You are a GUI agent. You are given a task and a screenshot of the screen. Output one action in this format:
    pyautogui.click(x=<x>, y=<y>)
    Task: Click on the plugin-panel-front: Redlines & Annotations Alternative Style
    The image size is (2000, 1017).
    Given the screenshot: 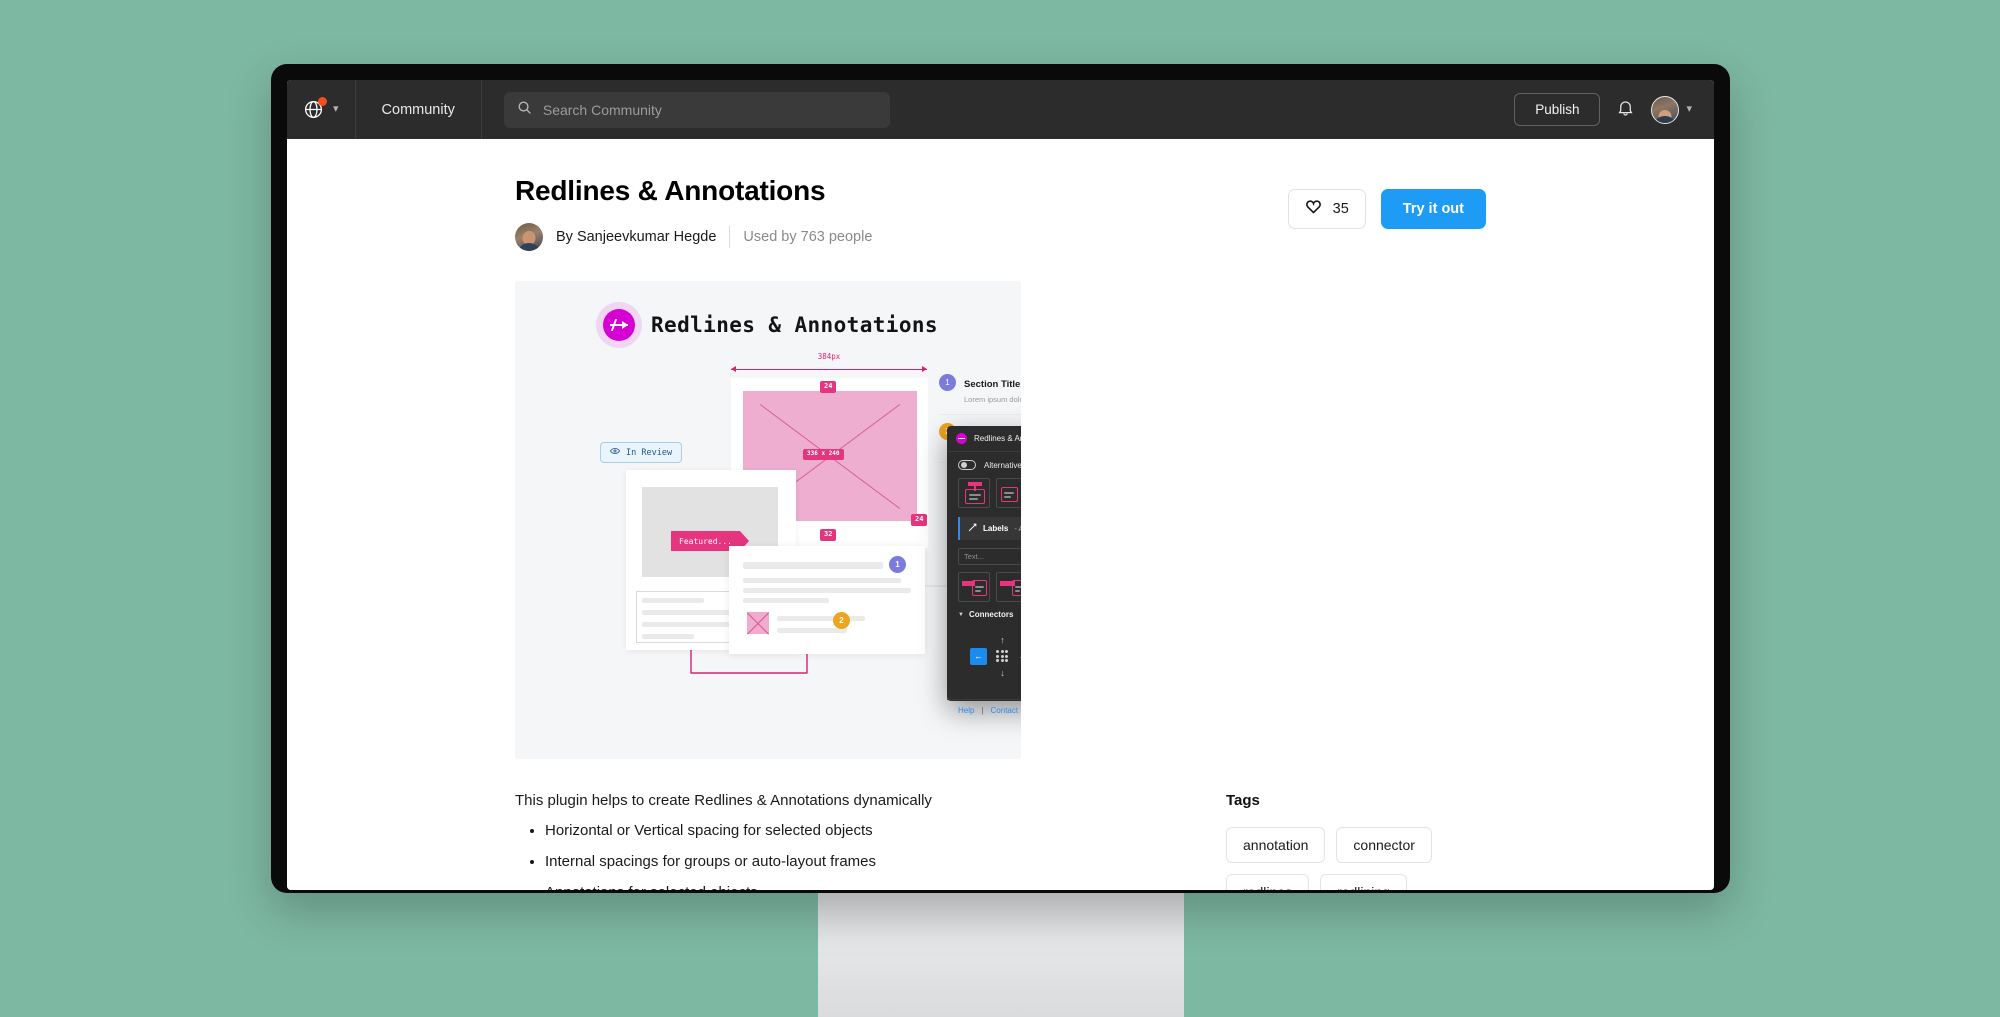 What is the action you would take?
    pyautogui.click(x=984, y=570)
    